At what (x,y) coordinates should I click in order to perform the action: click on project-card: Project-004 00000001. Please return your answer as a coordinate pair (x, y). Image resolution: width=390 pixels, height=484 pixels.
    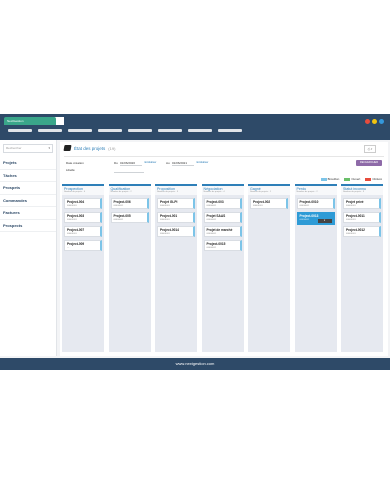
    Looking at the image, I should click on (83, 203).